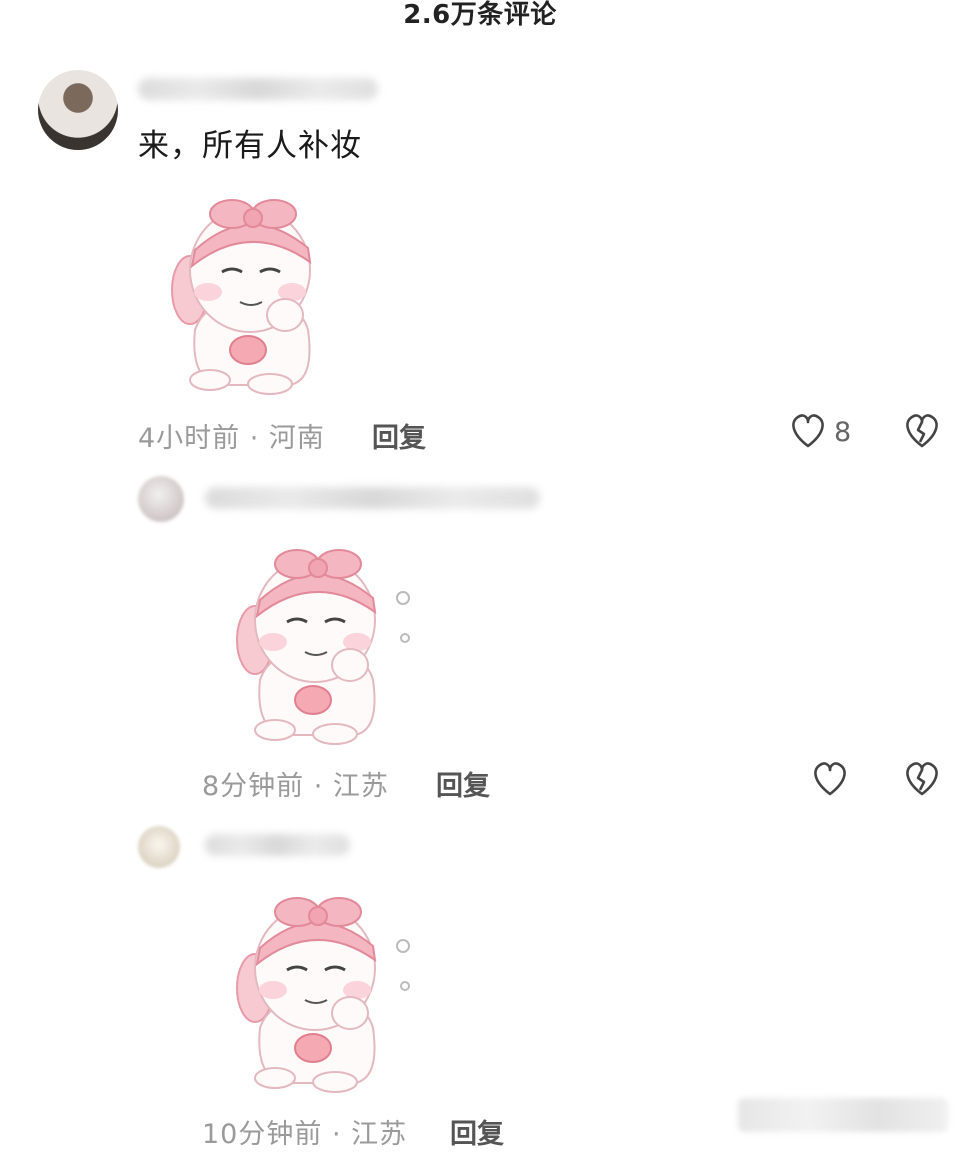  I want to click on watermark-blurred, so click(843, 1115).